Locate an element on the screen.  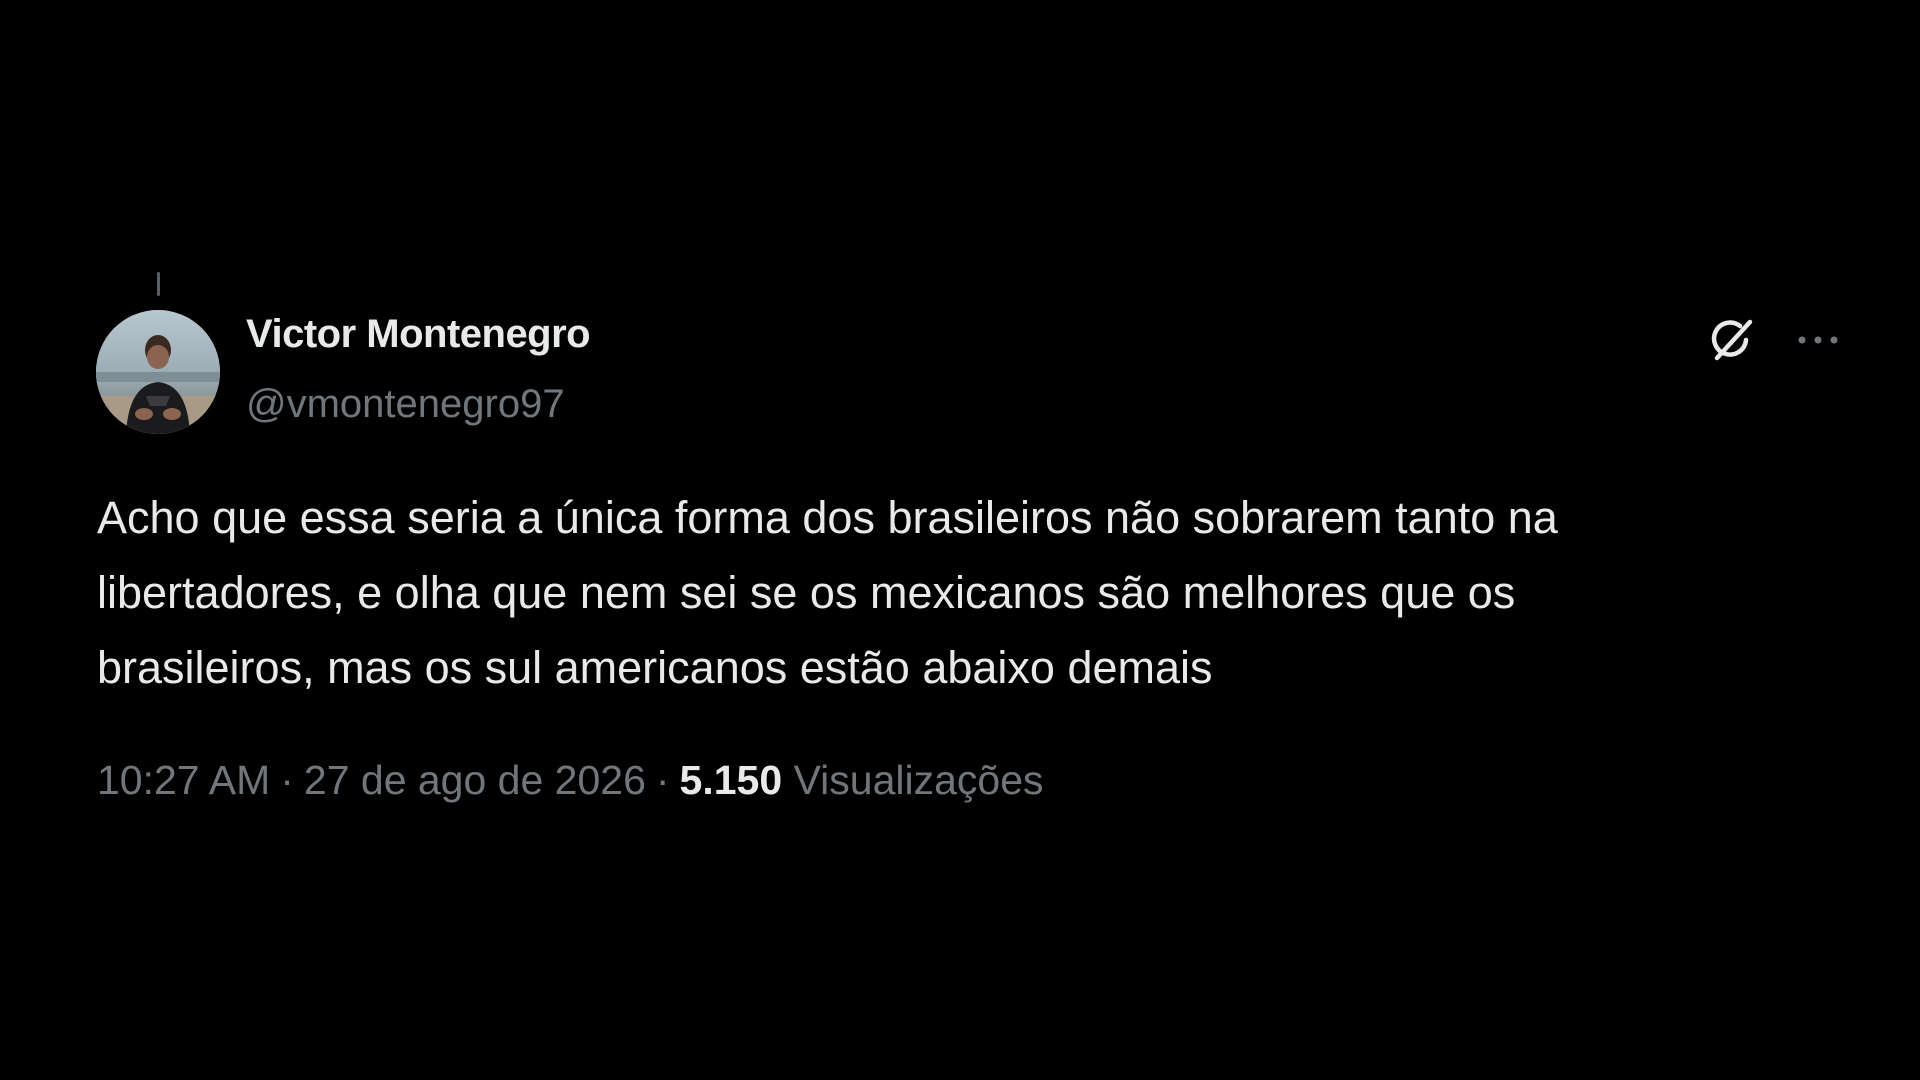
grok-icon is located at coordinates (1732, 340).